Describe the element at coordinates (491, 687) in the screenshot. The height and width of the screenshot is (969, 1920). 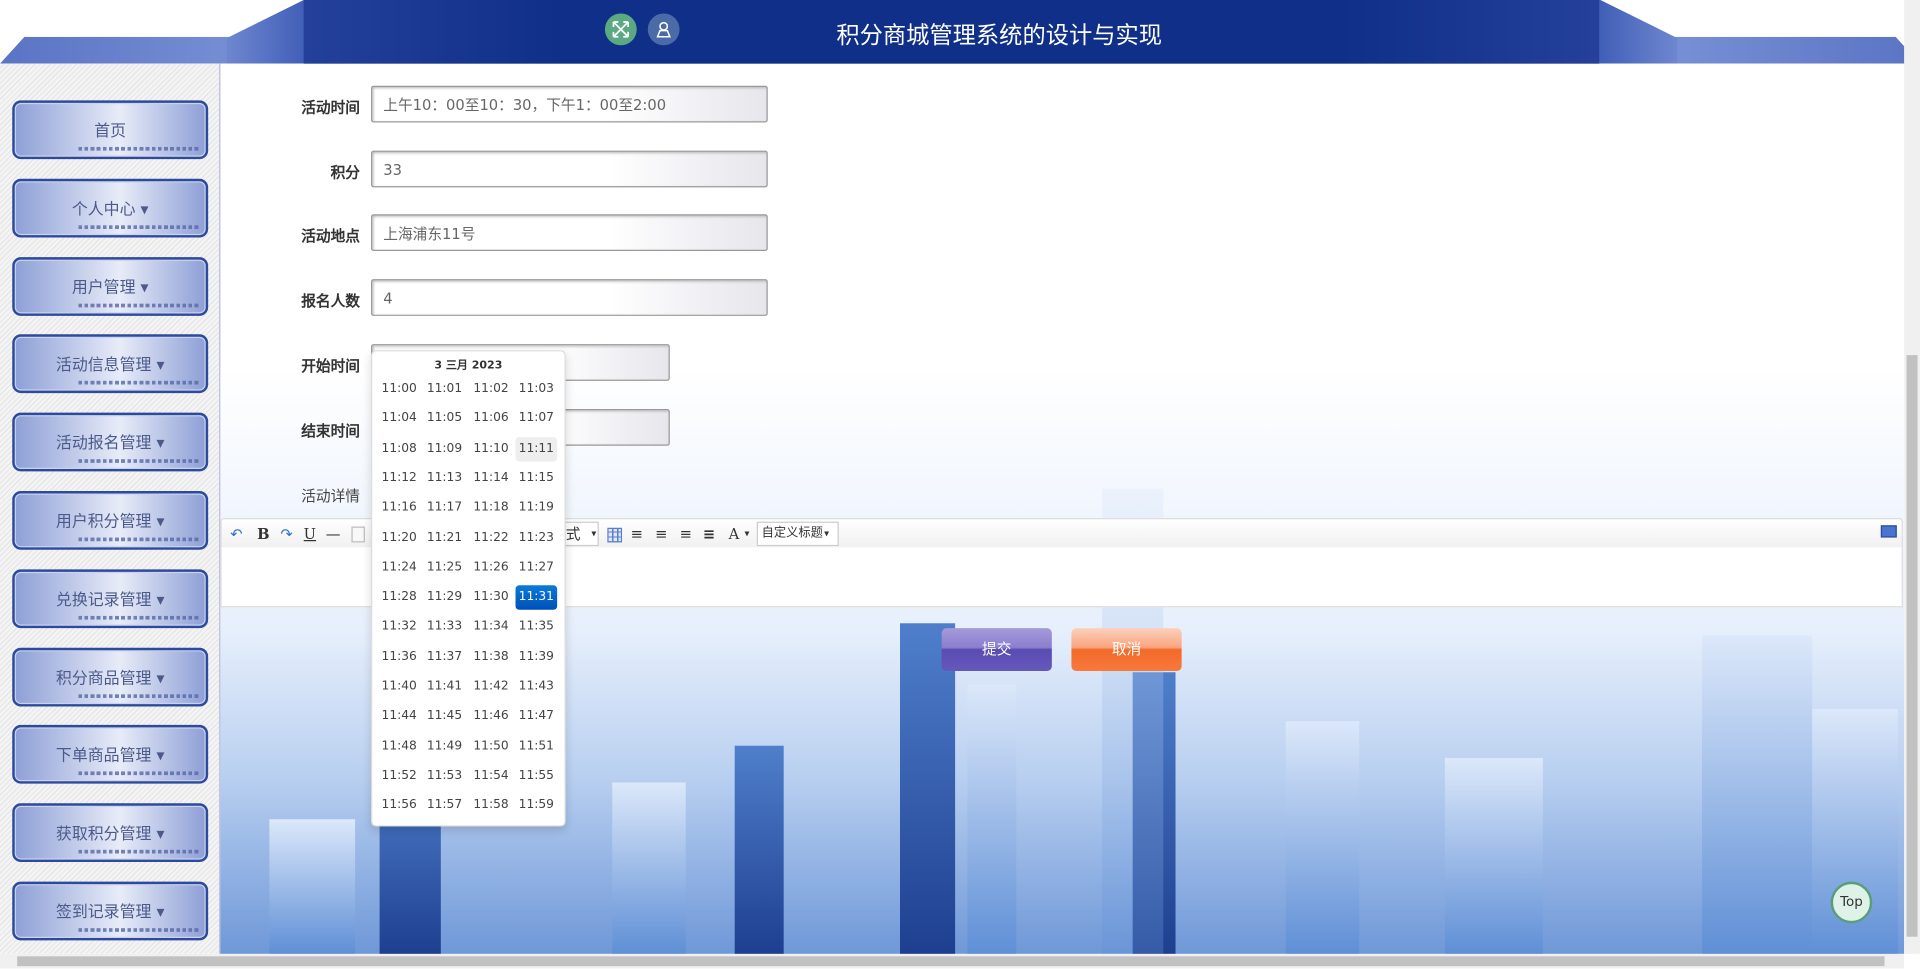
I see `time-option: 11:42` at that location.